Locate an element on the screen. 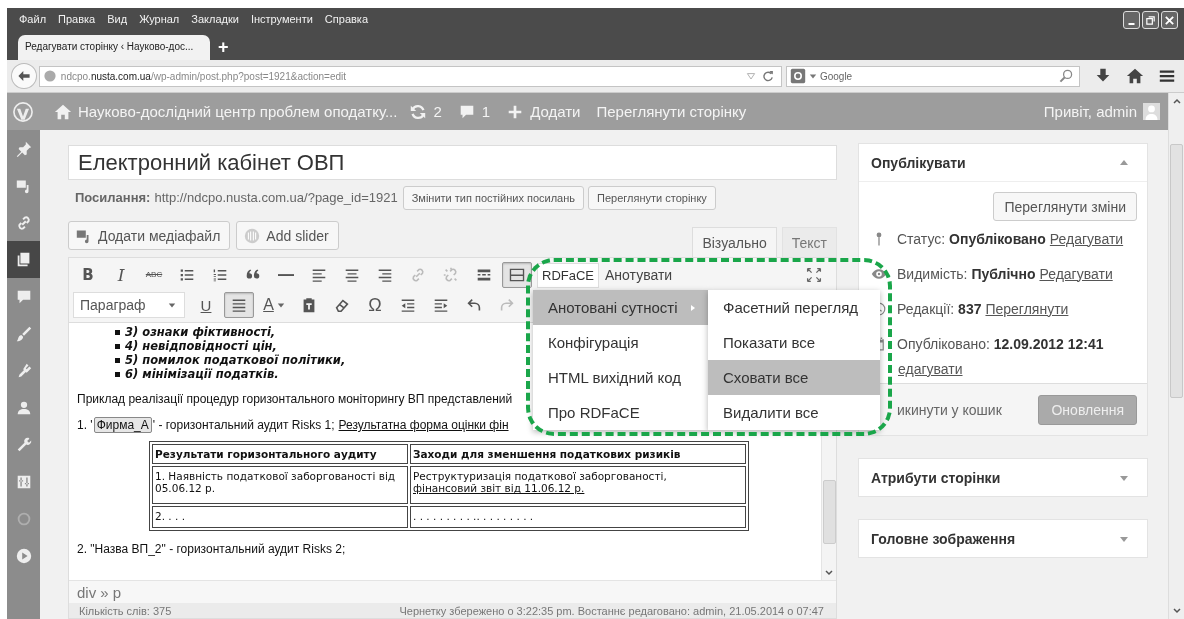 This screenshot has height=619, width=1184. format-select: Параграф is located at coordinates (129, 305).